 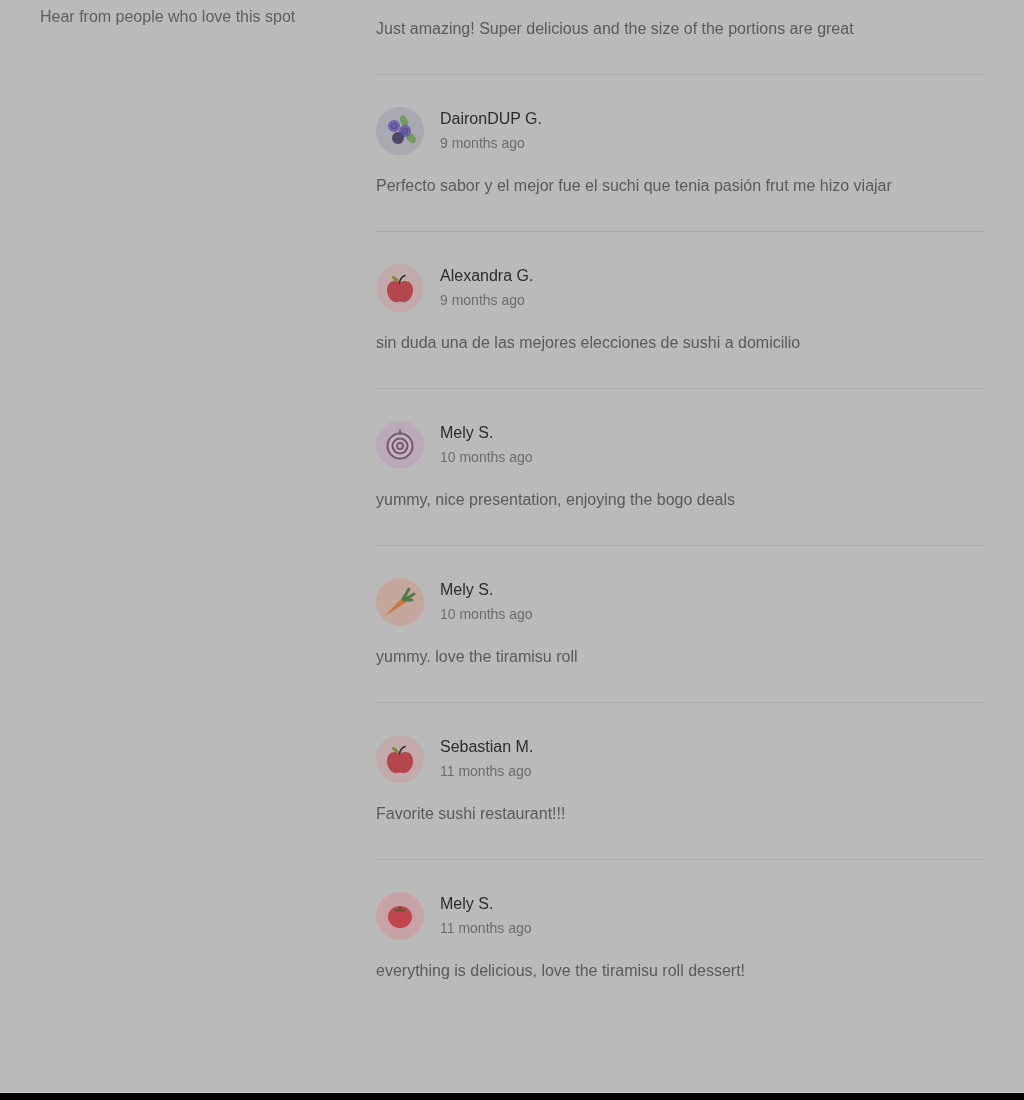 What do you see at coordinates (556, 500) in the screenshot?
I see `review-text: yummy, nice presentation, enjoying the bogo deals` at bounding box center [556, 500].